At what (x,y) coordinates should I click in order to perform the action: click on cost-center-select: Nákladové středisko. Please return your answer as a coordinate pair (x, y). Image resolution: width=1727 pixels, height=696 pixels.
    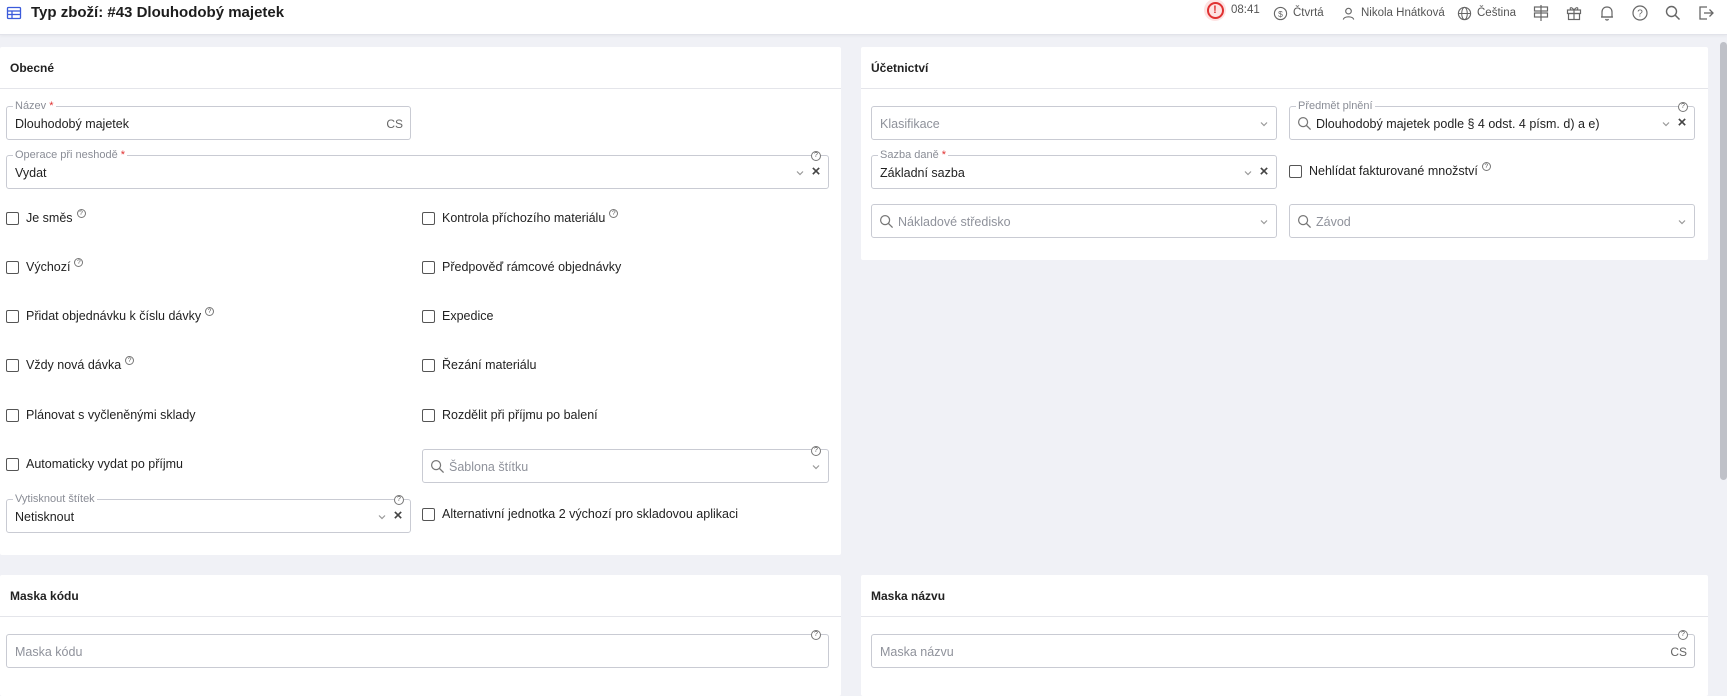
    Looking at the image, I should click on (1074, 221).